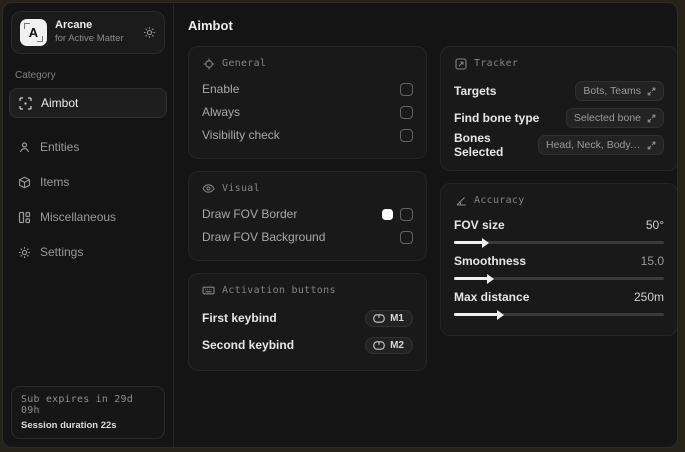 The image size is (685, 452). I want to click on second-keybind-label: Second keybind, so click(248, 345).